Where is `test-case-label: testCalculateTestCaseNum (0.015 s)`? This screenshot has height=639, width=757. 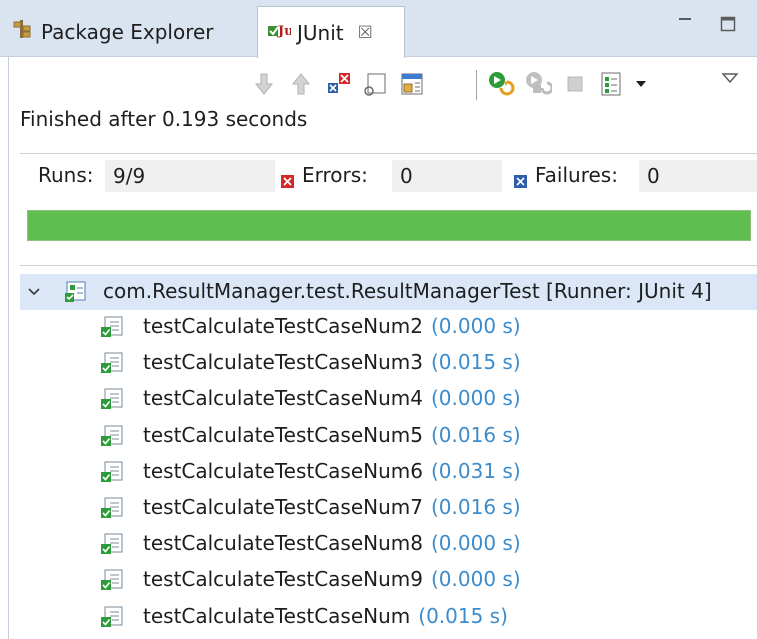 test-case-label: testCalculateTestCaseNum (0.015 s) is located at coordinates (325, 616).